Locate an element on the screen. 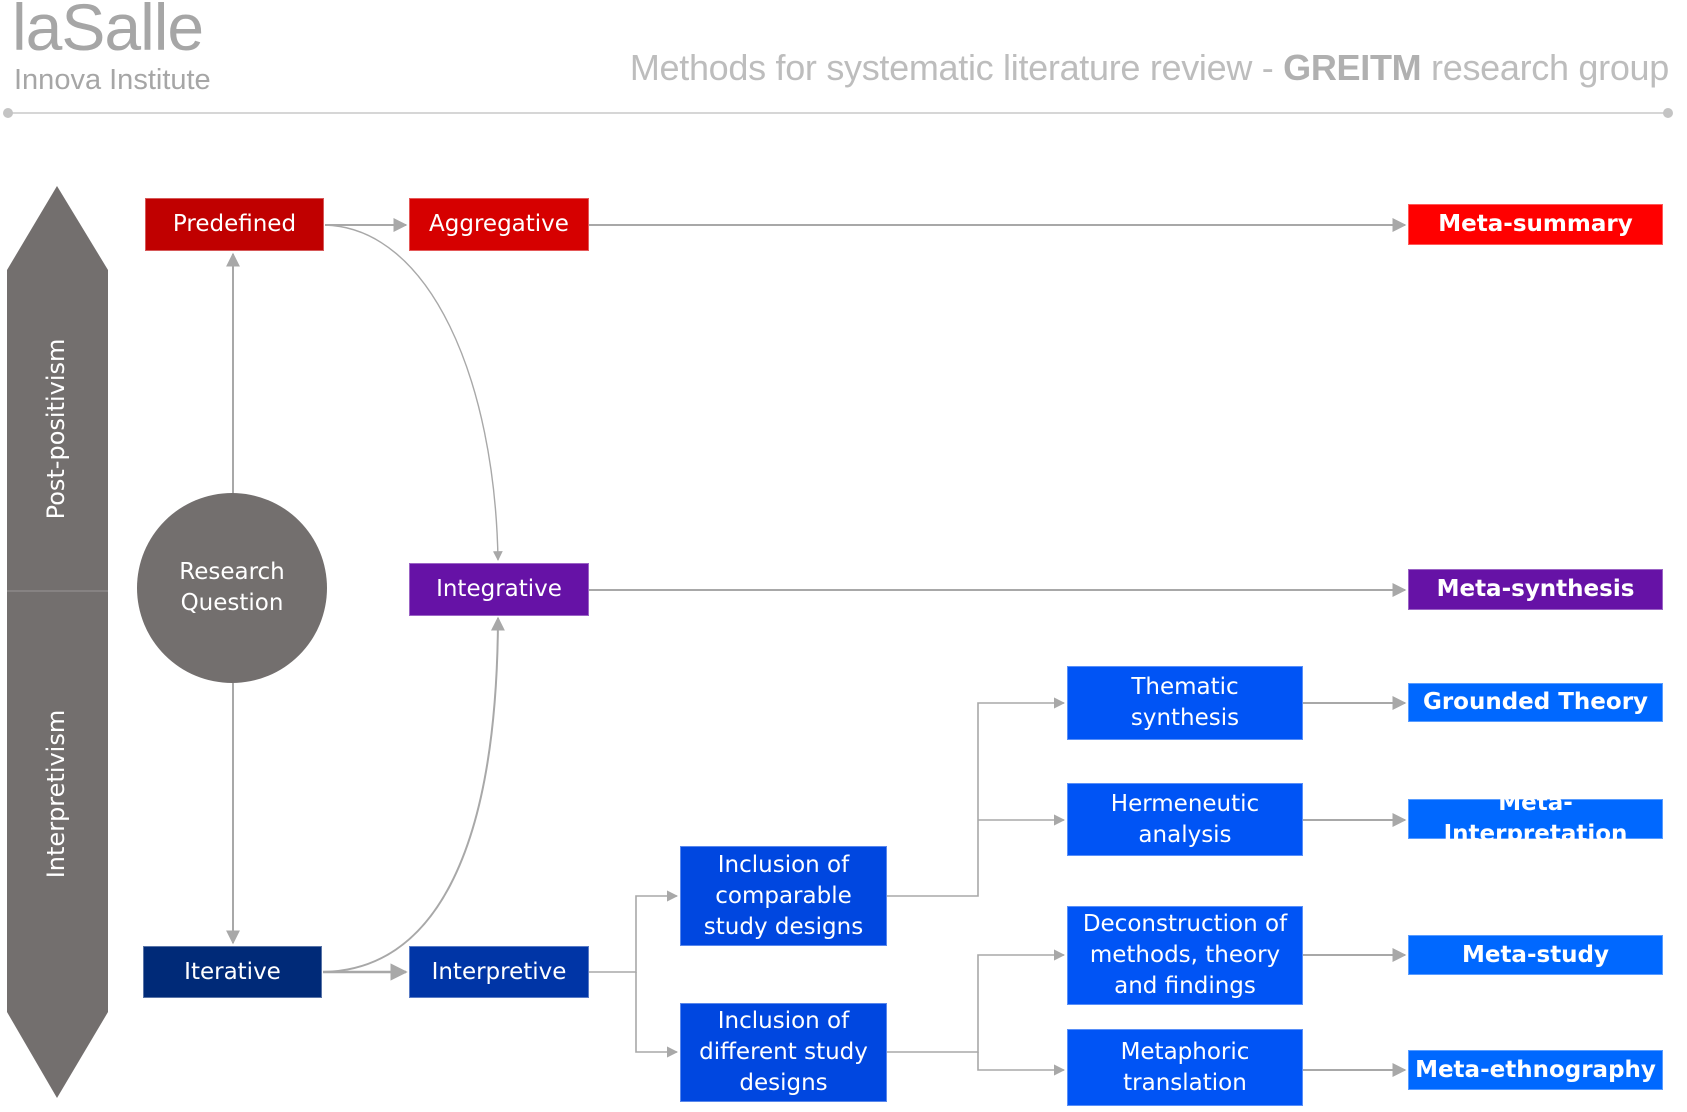  research-question-label: Research Question is located at coordinates (232, 587).